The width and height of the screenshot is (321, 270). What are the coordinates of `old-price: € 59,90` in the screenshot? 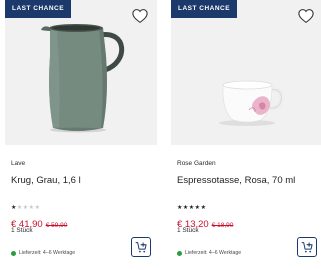 It's located at (56, 225).